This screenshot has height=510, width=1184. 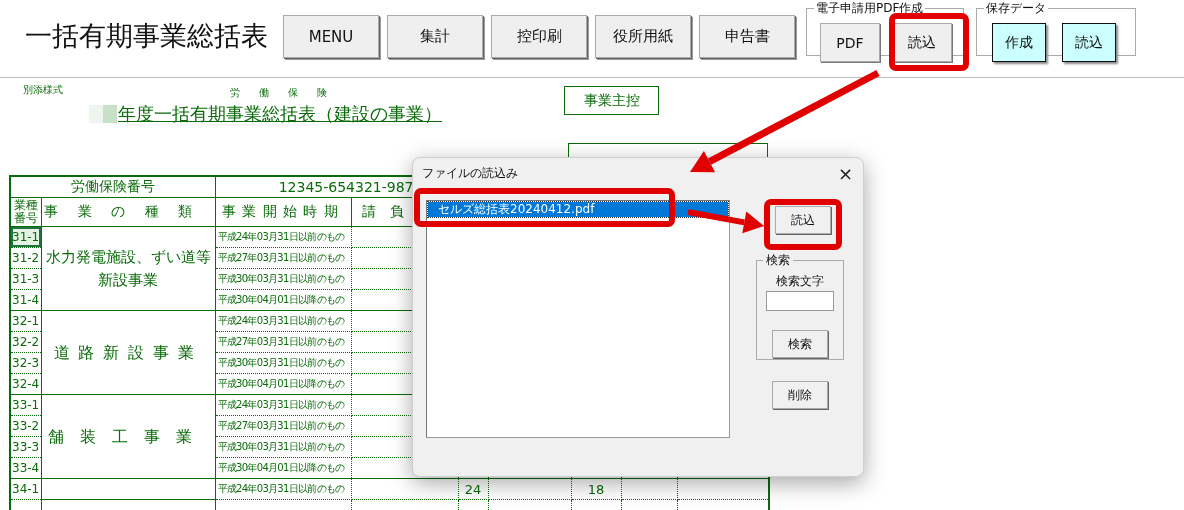 What do you see at coordinates (280, 114) in the screenshot?
I see `sheet-title: 年度一括有期事業総括表（建設の事業）` at bounding box center [280, 114].